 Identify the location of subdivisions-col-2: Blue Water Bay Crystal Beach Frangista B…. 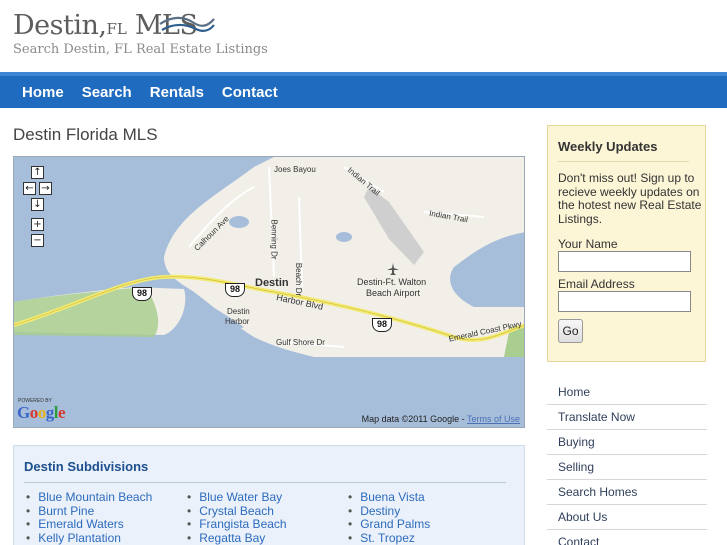
(237, 517).